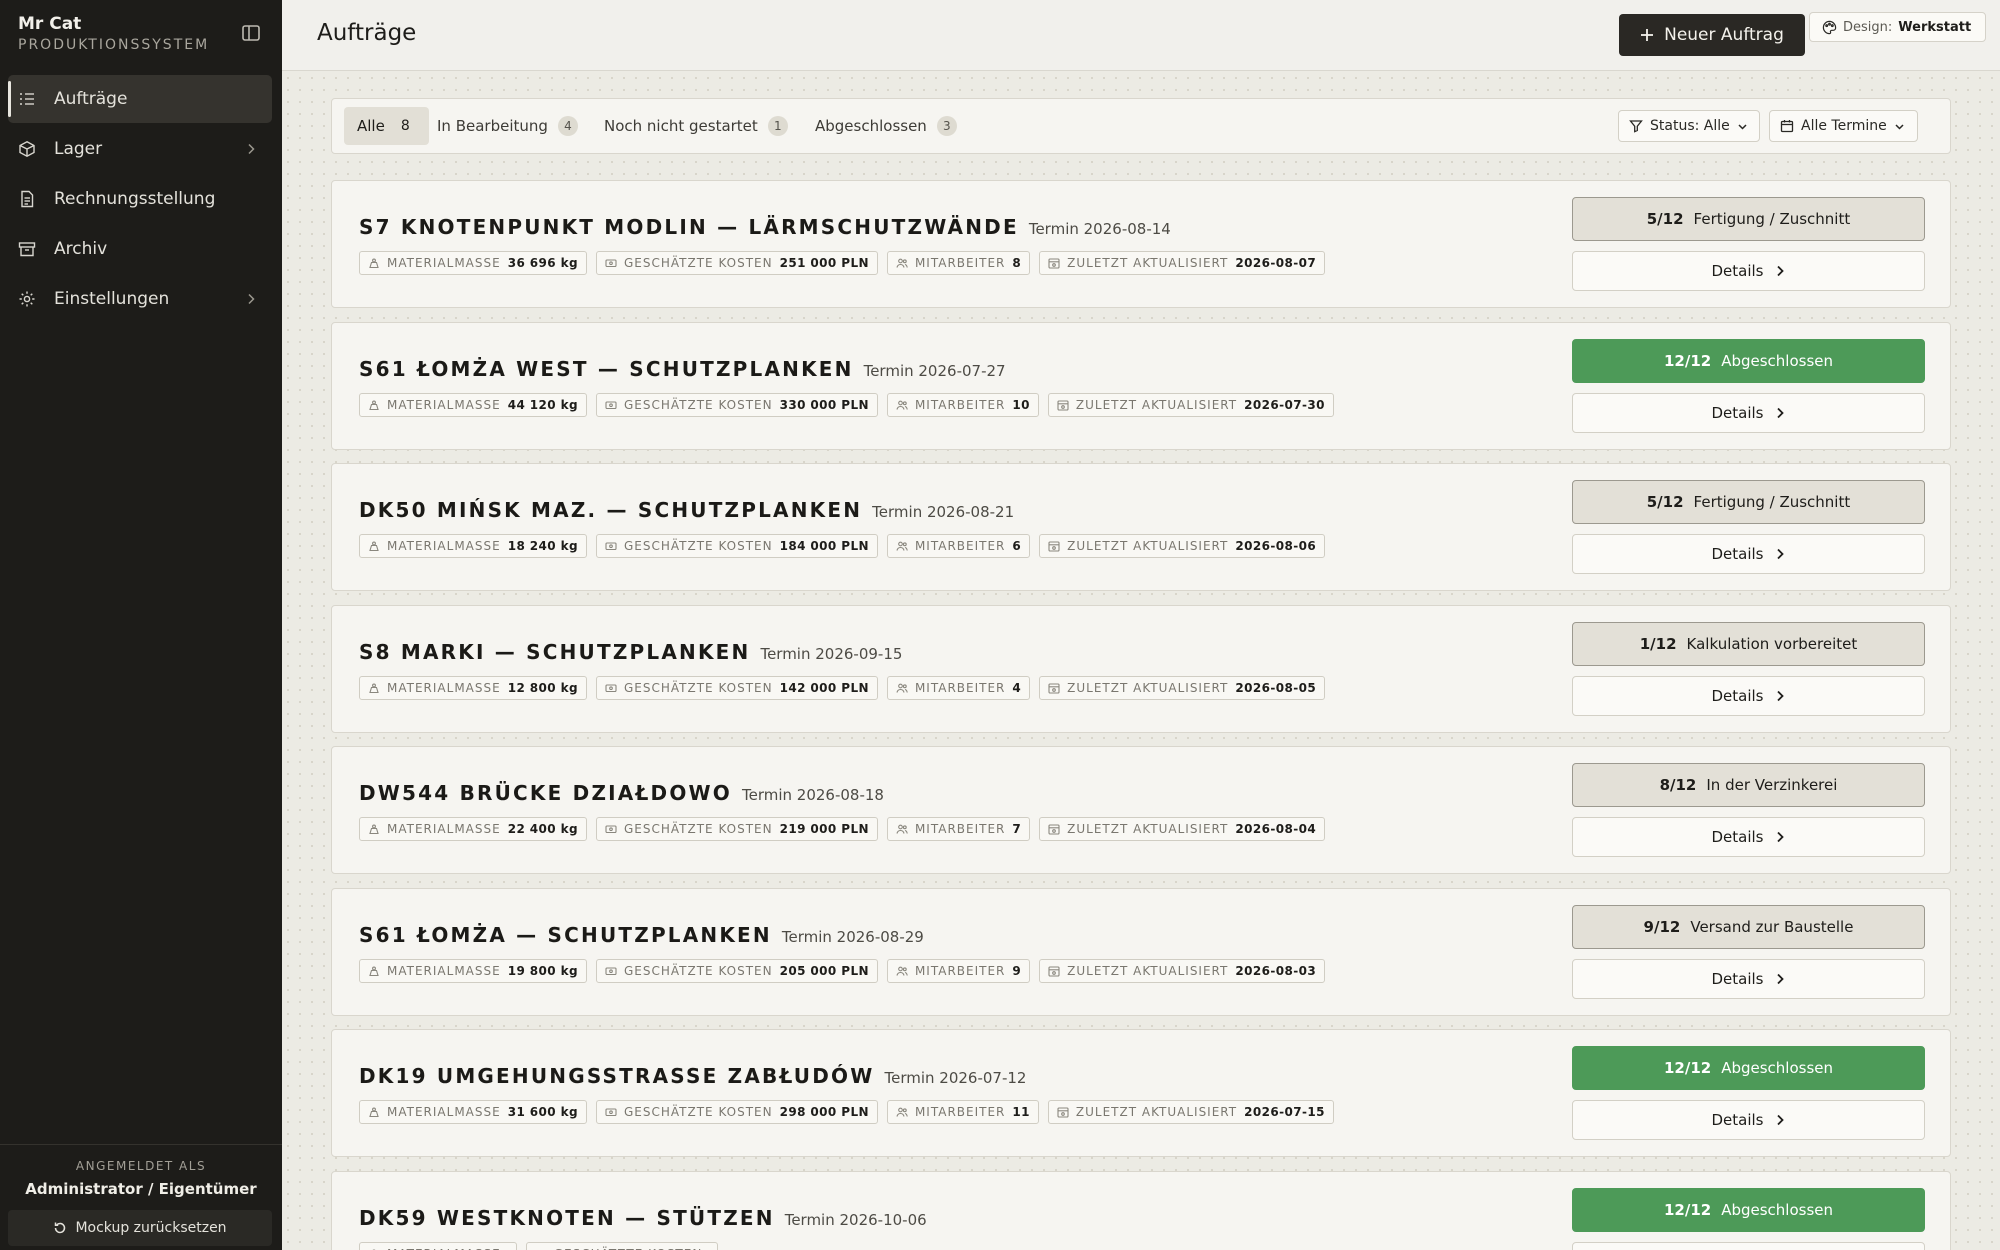 This screenshot has width=2000, height=1250. I want to click on meta-value: 44 120 kg, so click(542, 404).